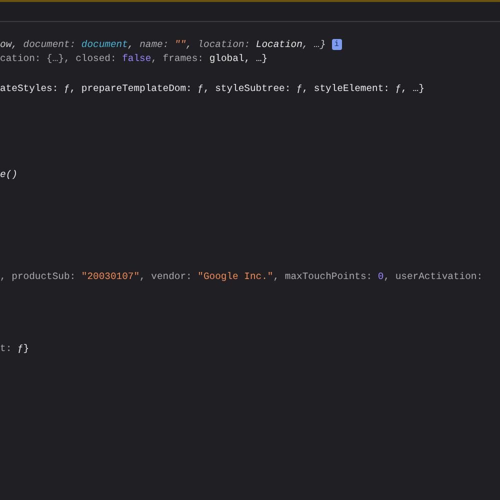 Image resolution: width=500 pixels, height=500 pixels. I want to click on console-line: , productSub: "20030107", vendor: "Google Inc.", maxTouchPoints: 0, userActivation:, so click(242, 277).